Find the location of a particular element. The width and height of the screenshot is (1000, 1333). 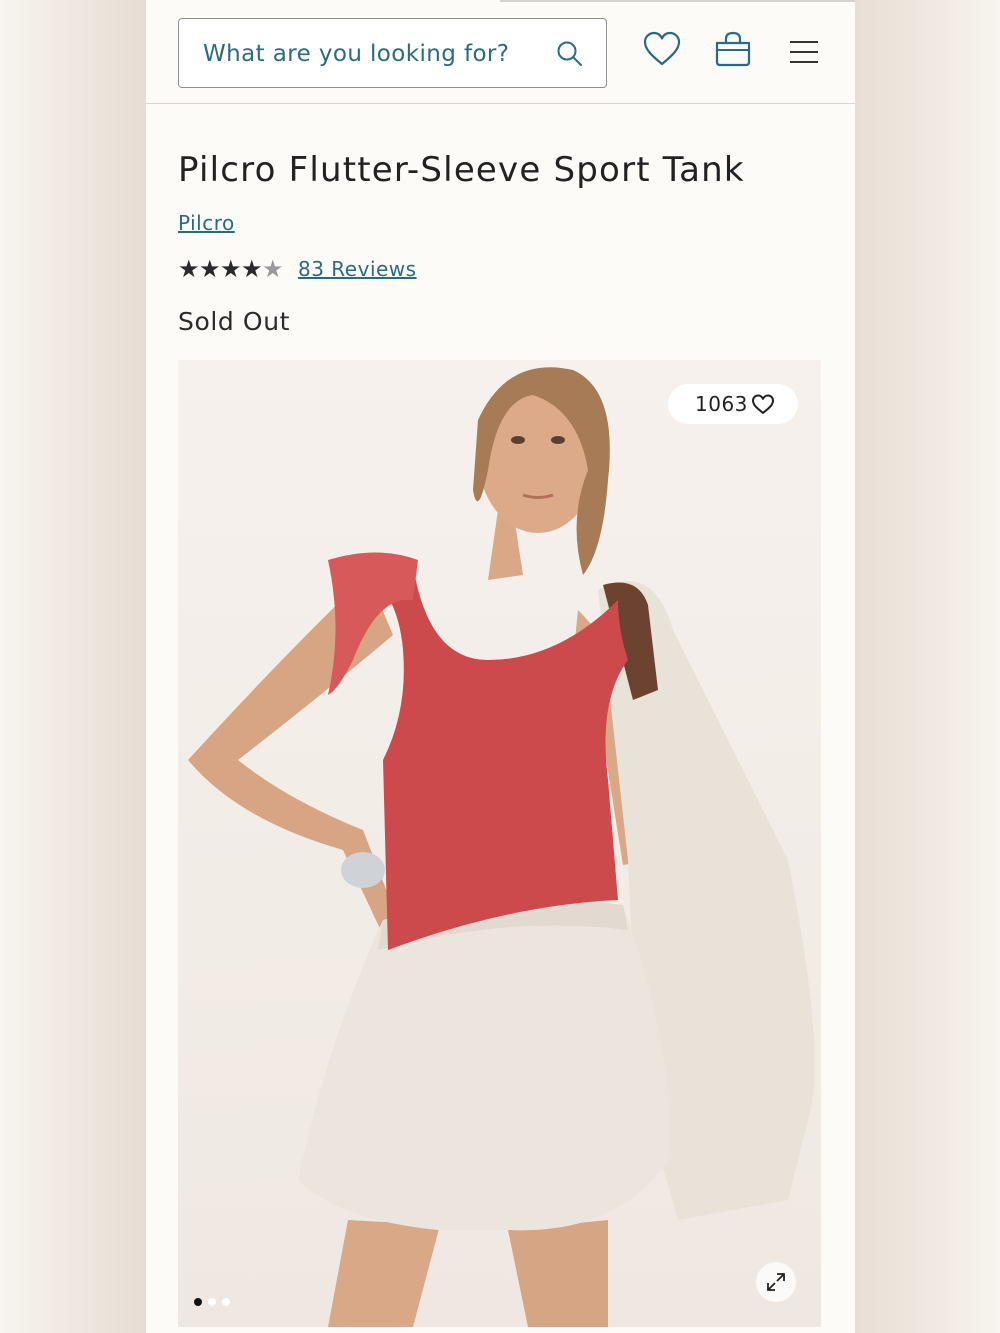

availability-status: Sold Out is located at coordinates (234, 321).